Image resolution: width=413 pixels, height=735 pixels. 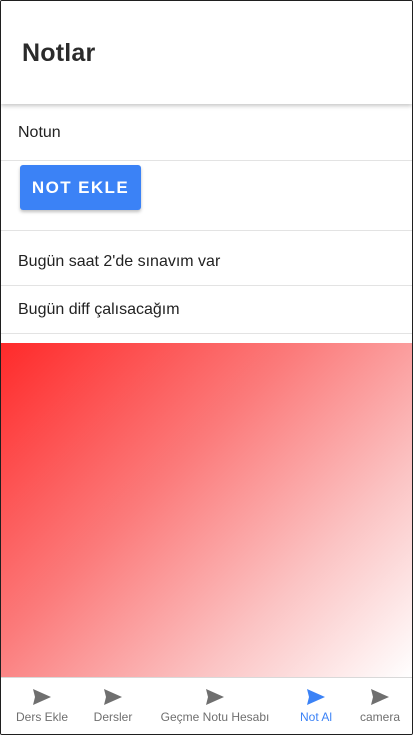 What do you see at coordinates (99, 309) in the screenshot?
I see `note-text: Bugün diff çalısacağım` at bounding box center [99, 309].